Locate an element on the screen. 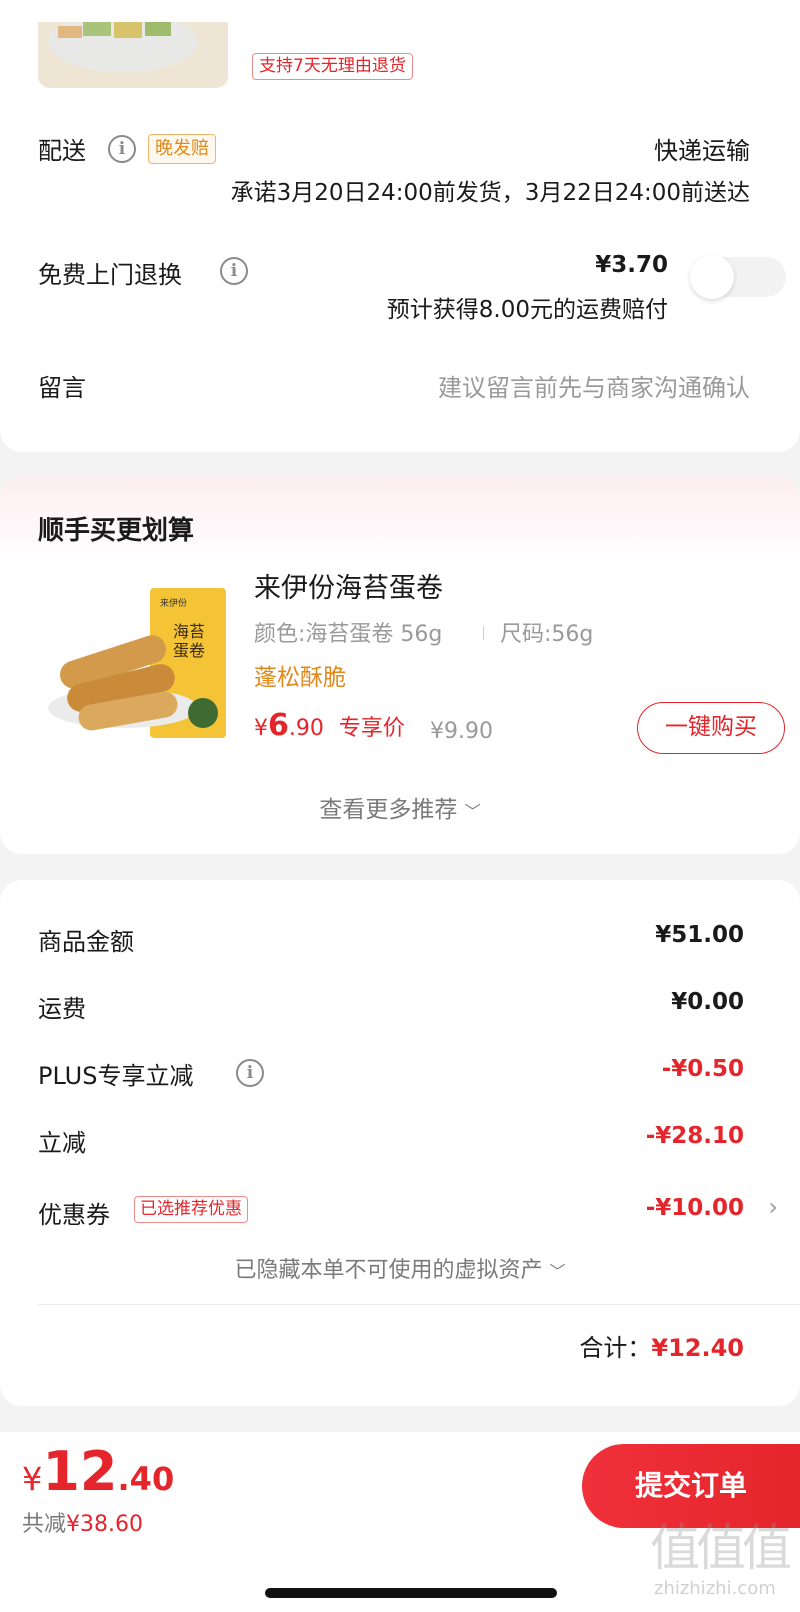  more-recommend-link: 查看更多推荐 ﹀ is located at coordinates (400, 807).